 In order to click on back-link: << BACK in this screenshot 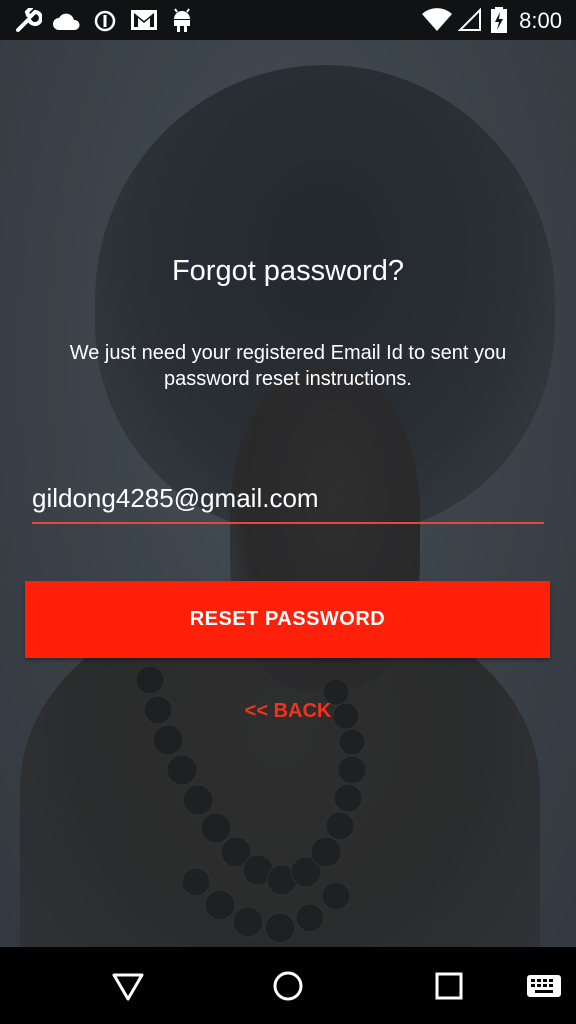, I will do `click(288, 711)`.